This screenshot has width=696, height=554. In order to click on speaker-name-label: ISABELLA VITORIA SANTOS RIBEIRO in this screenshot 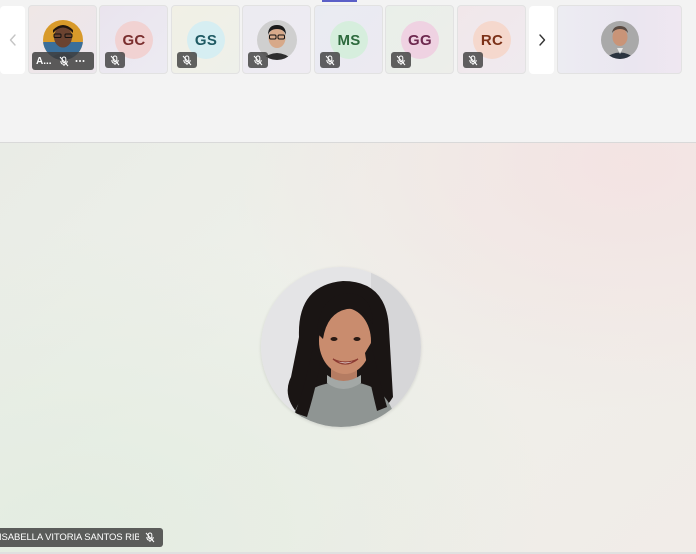, I will do `click(81, 537)`.